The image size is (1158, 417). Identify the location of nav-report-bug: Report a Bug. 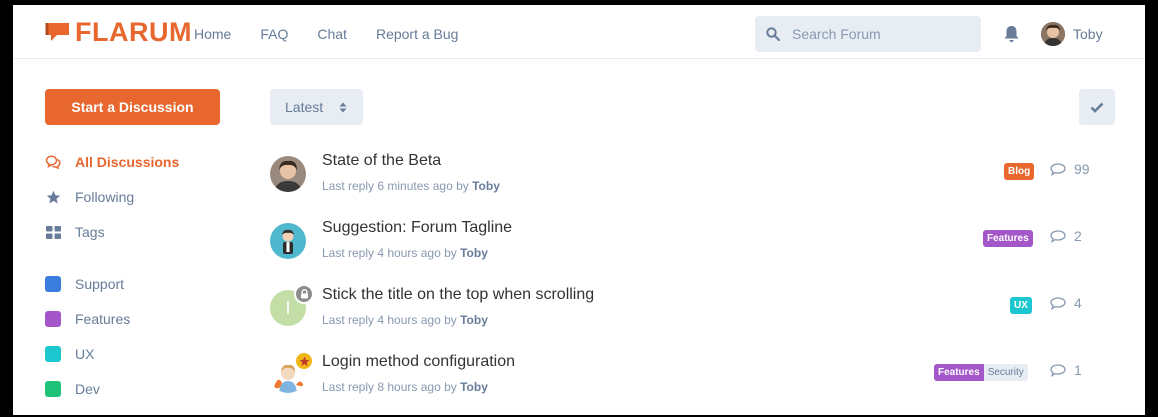
(417, 34).